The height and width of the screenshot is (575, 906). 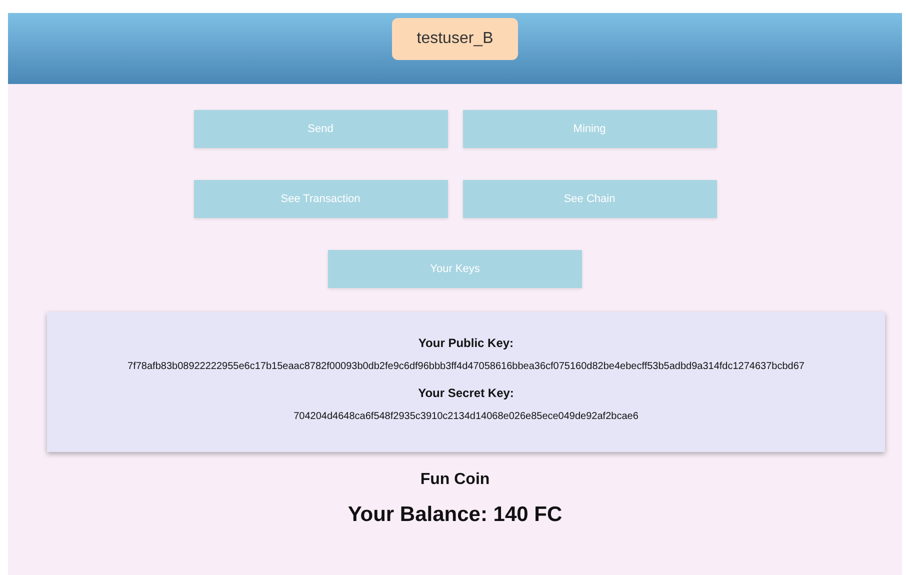 What do you see at coordinates (321, 129) in the screenshot?
I see `action-button: Send` at bounding box center [321, 129].